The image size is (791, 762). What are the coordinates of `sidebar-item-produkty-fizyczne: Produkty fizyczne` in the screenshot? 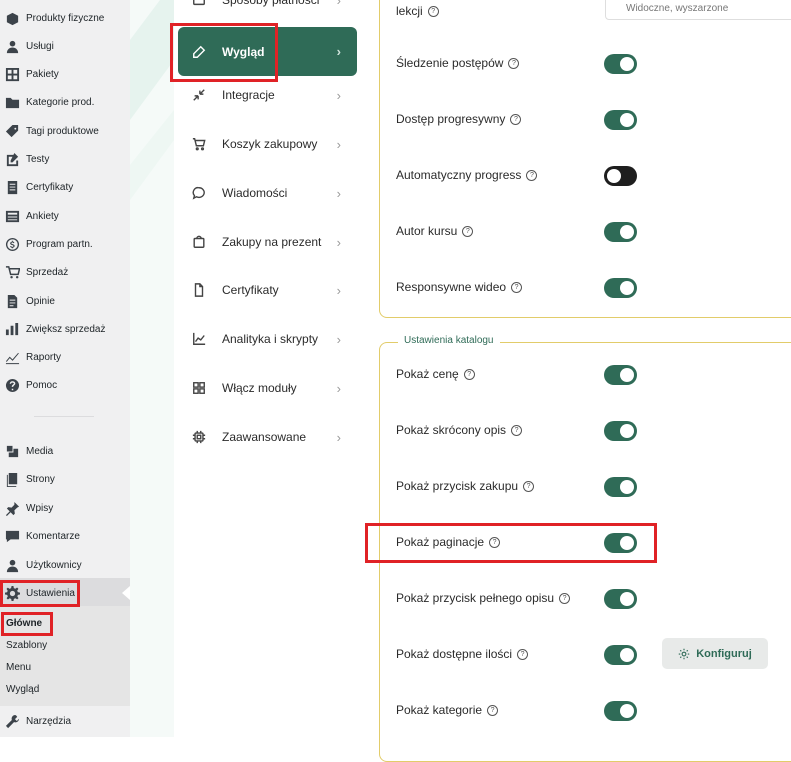 It's located at (65, 18).